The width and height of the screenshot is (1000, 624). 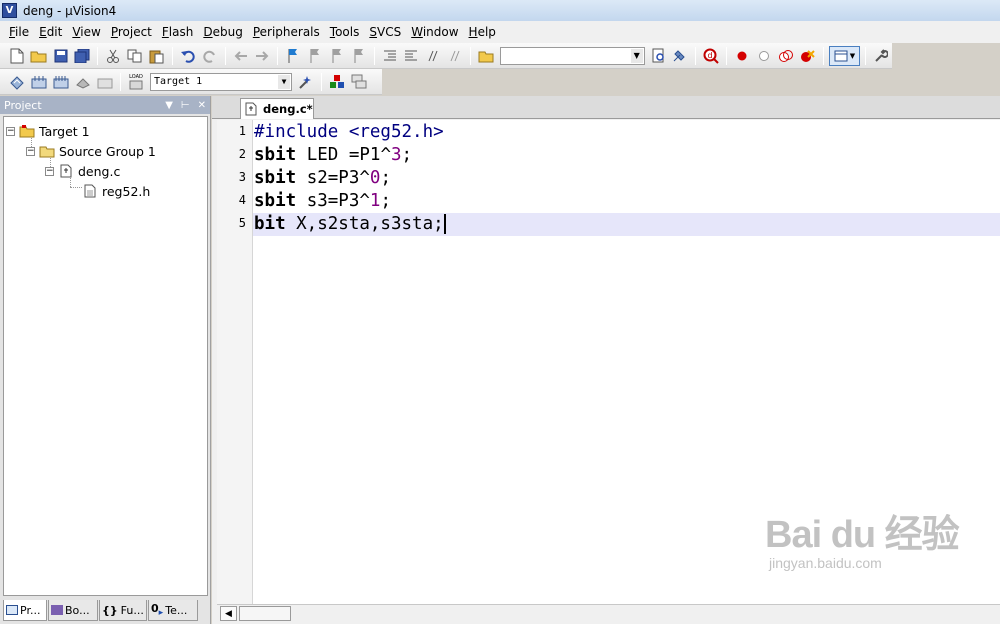 I want to click on build-toolbar: LOAD Target 1 ▼, so click(x=191, y=82).